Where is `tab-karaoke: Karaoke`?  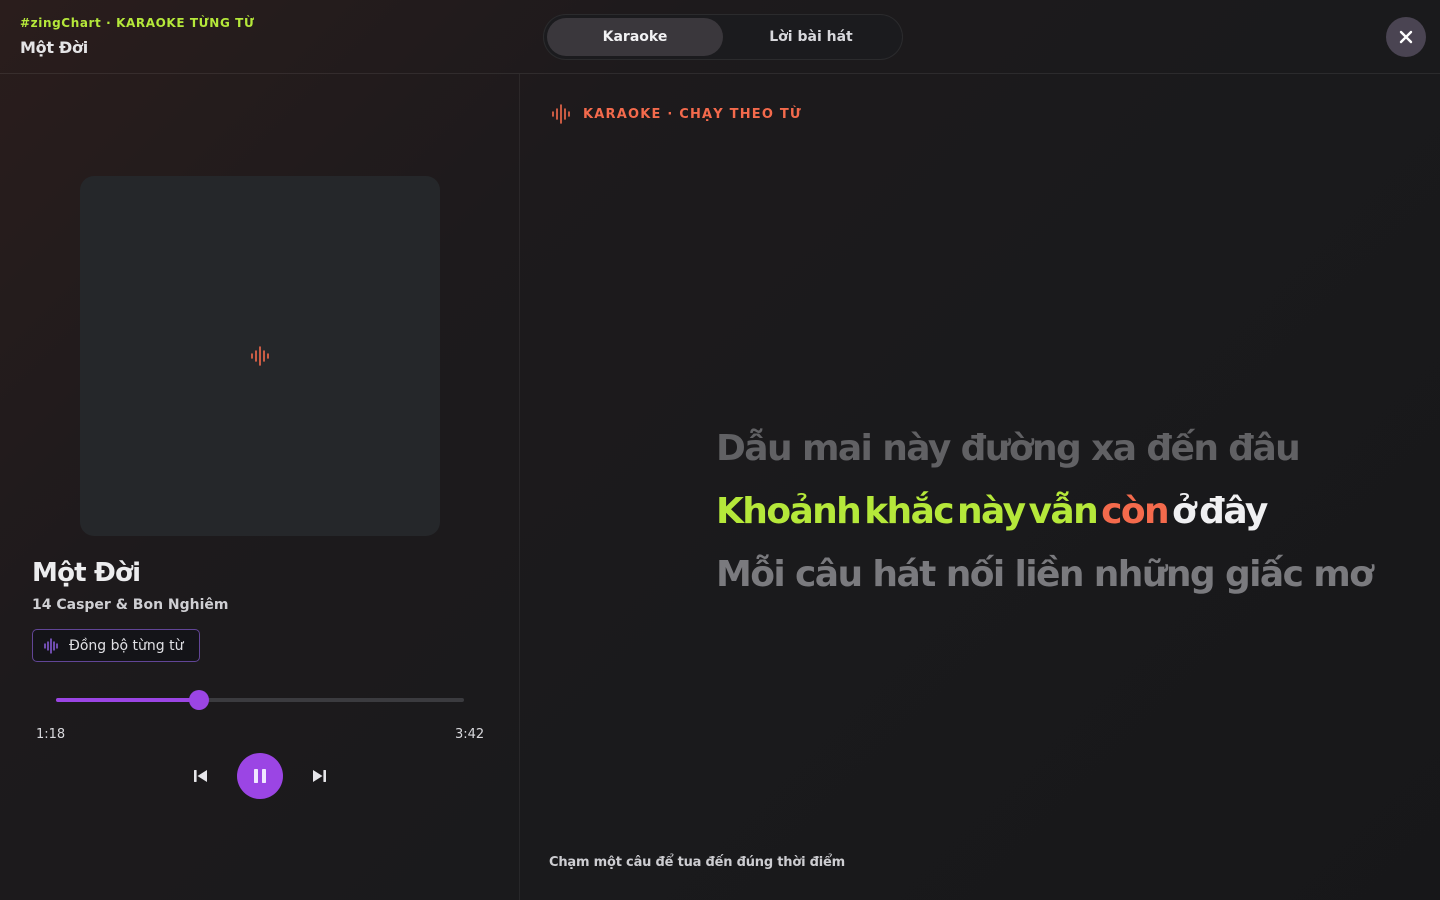 tab-karaoke: Karaoke is located at coordinates (635, 37).